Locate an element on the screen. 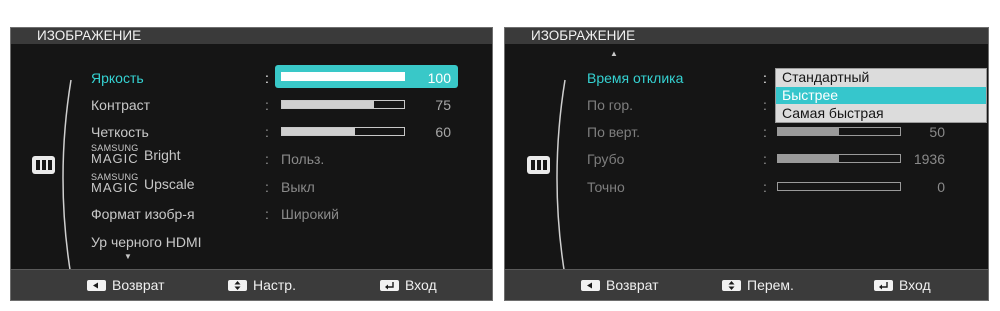 Image resolution: width=1000 pixels, height=311 pixels. footer-bar: Возврат Перем. Вход is located at coordinates (746, 284).